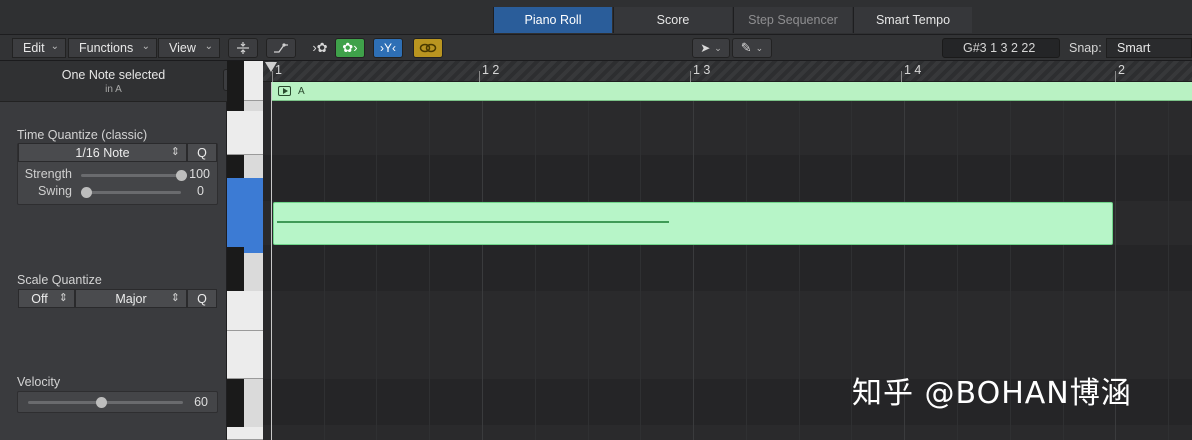 The width and height of the screenshot is (1192, 440). Describe the element at coordinates (113, 89) in the screenshot. I see `selection-subtitle: in A` at that location.